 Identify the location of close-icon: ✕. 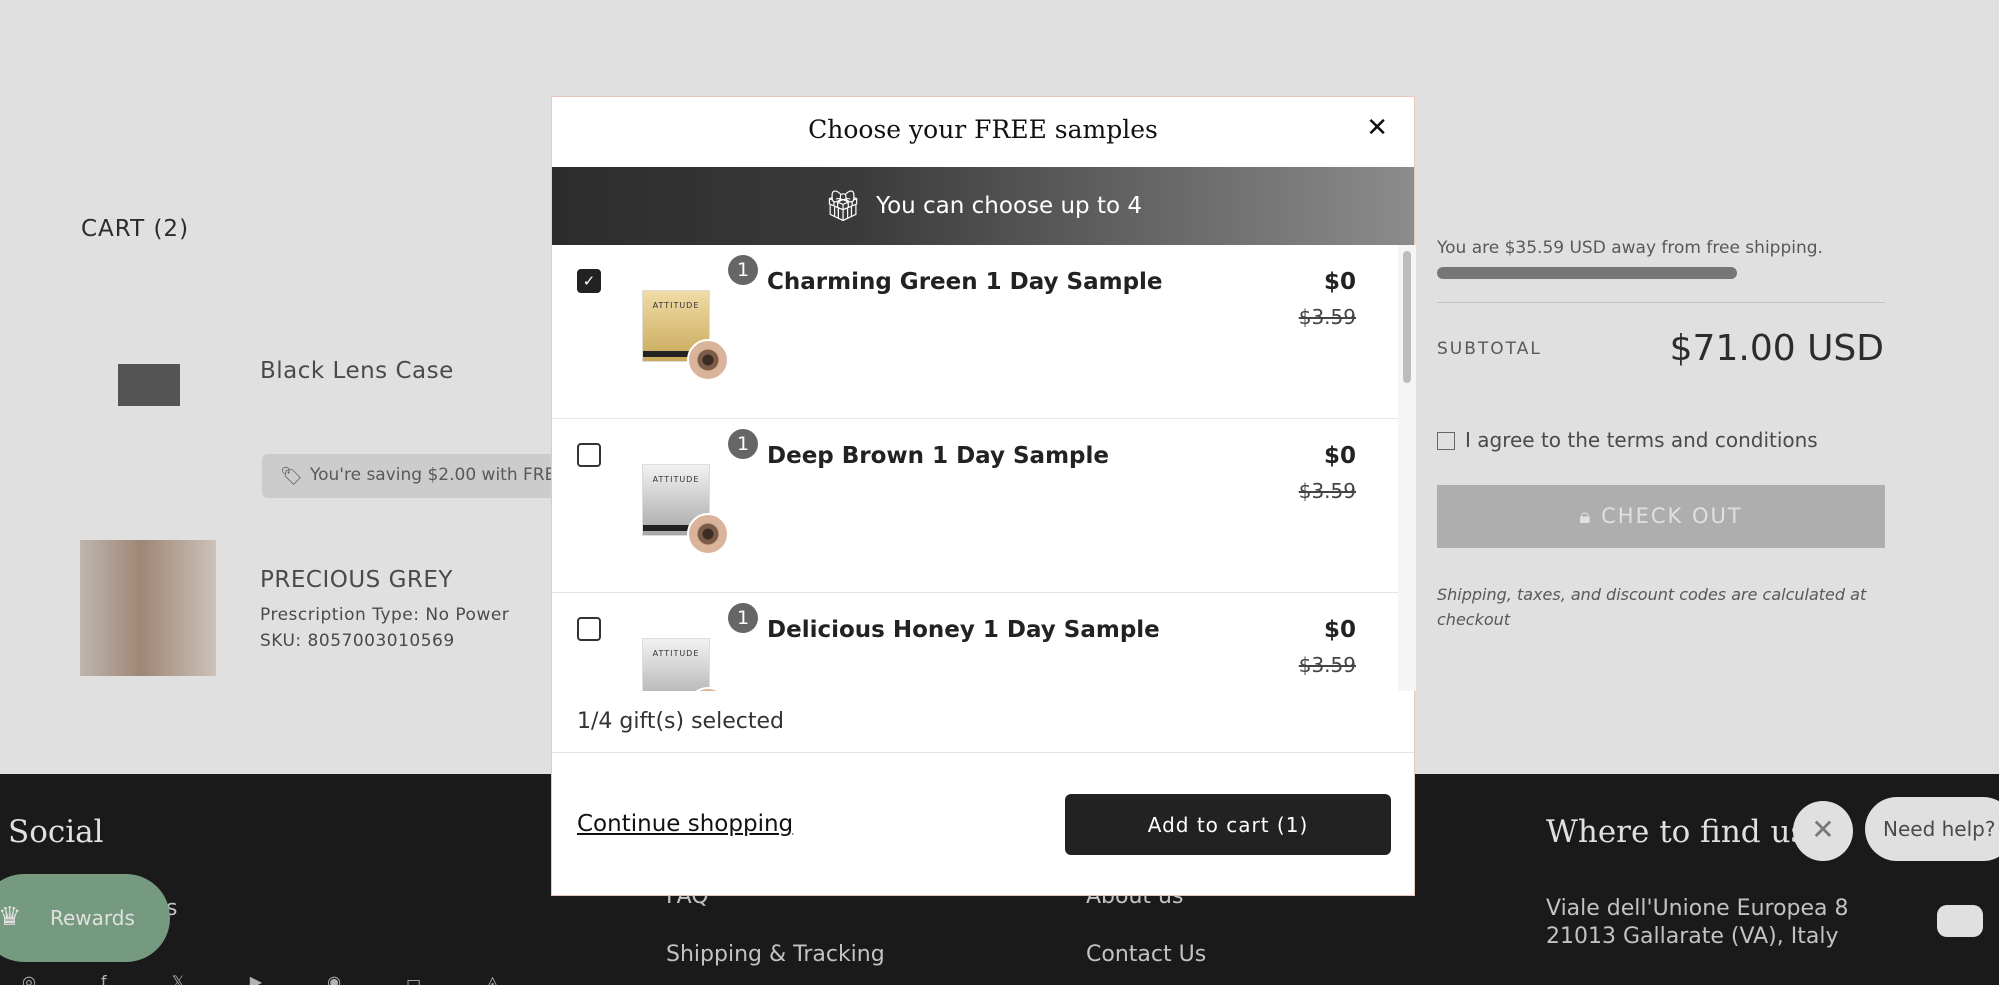
(1377, 128).